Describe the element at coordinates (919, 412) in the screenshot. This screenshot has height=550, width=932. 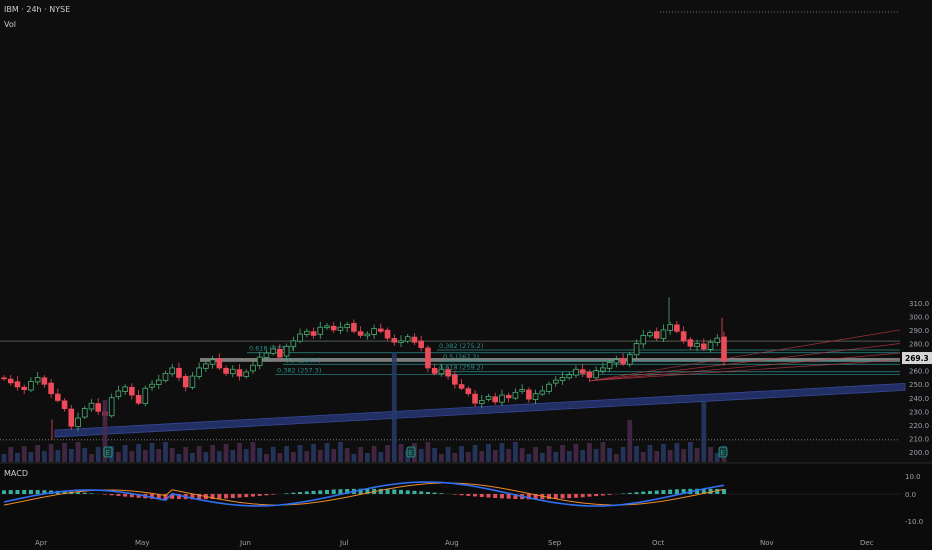
I see `y-tick-label: 230.0` at that location.